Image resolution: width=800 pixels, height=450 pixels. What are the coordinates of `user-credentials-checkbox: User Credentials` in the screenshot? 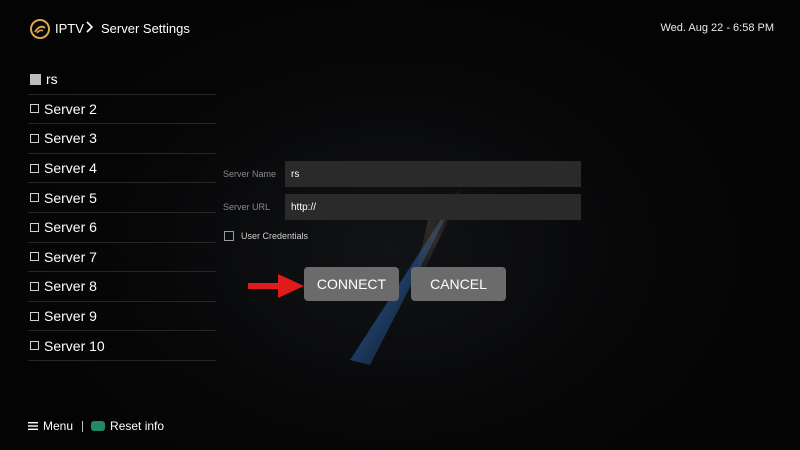 It's located at (266, 236).